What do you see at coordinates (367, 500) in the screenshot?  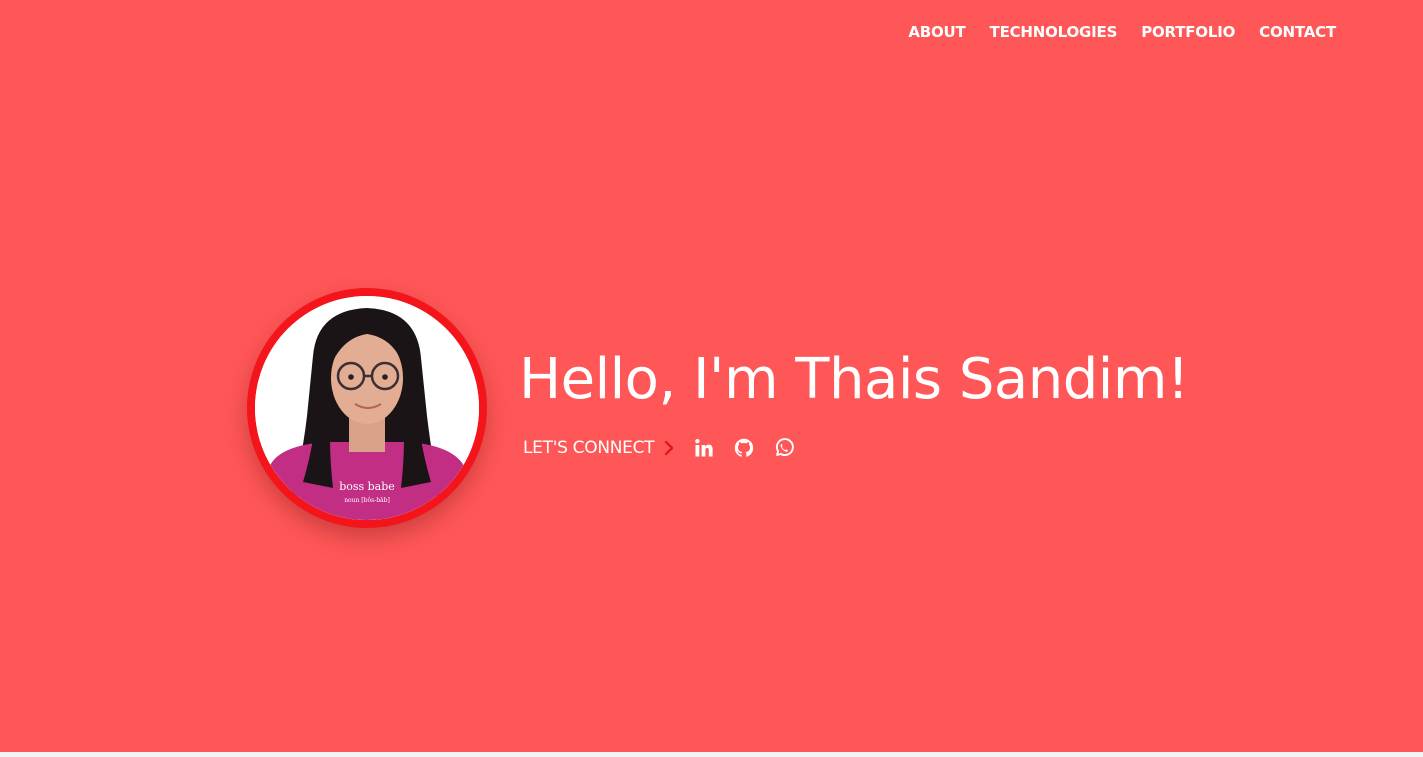 I see `shirt-print-subtext: noun [bôs-bāb]` at bounding box center [367, 500].